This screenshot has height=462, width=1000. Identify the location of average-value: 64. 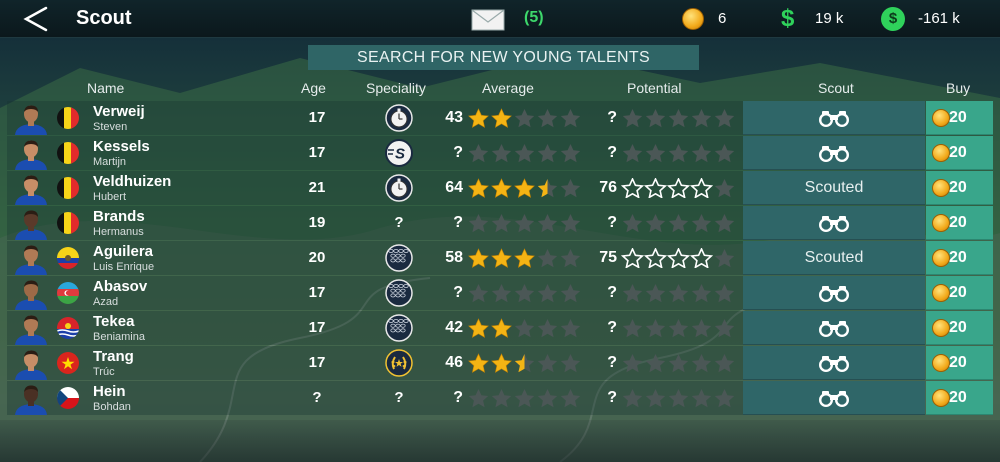
(454, 187).